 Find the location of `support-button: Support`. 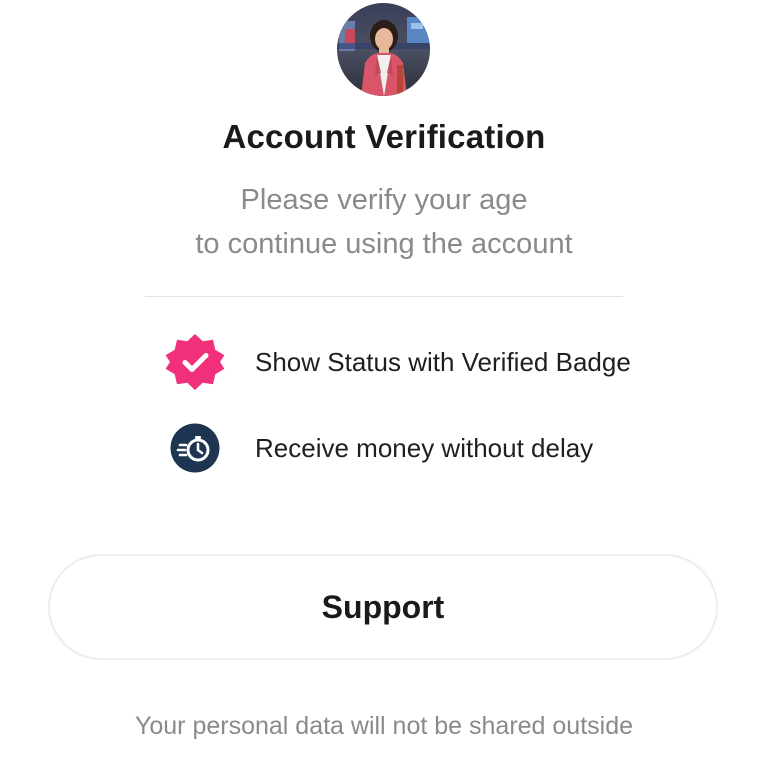

support-button: Support is located at coordinates (383, 607).